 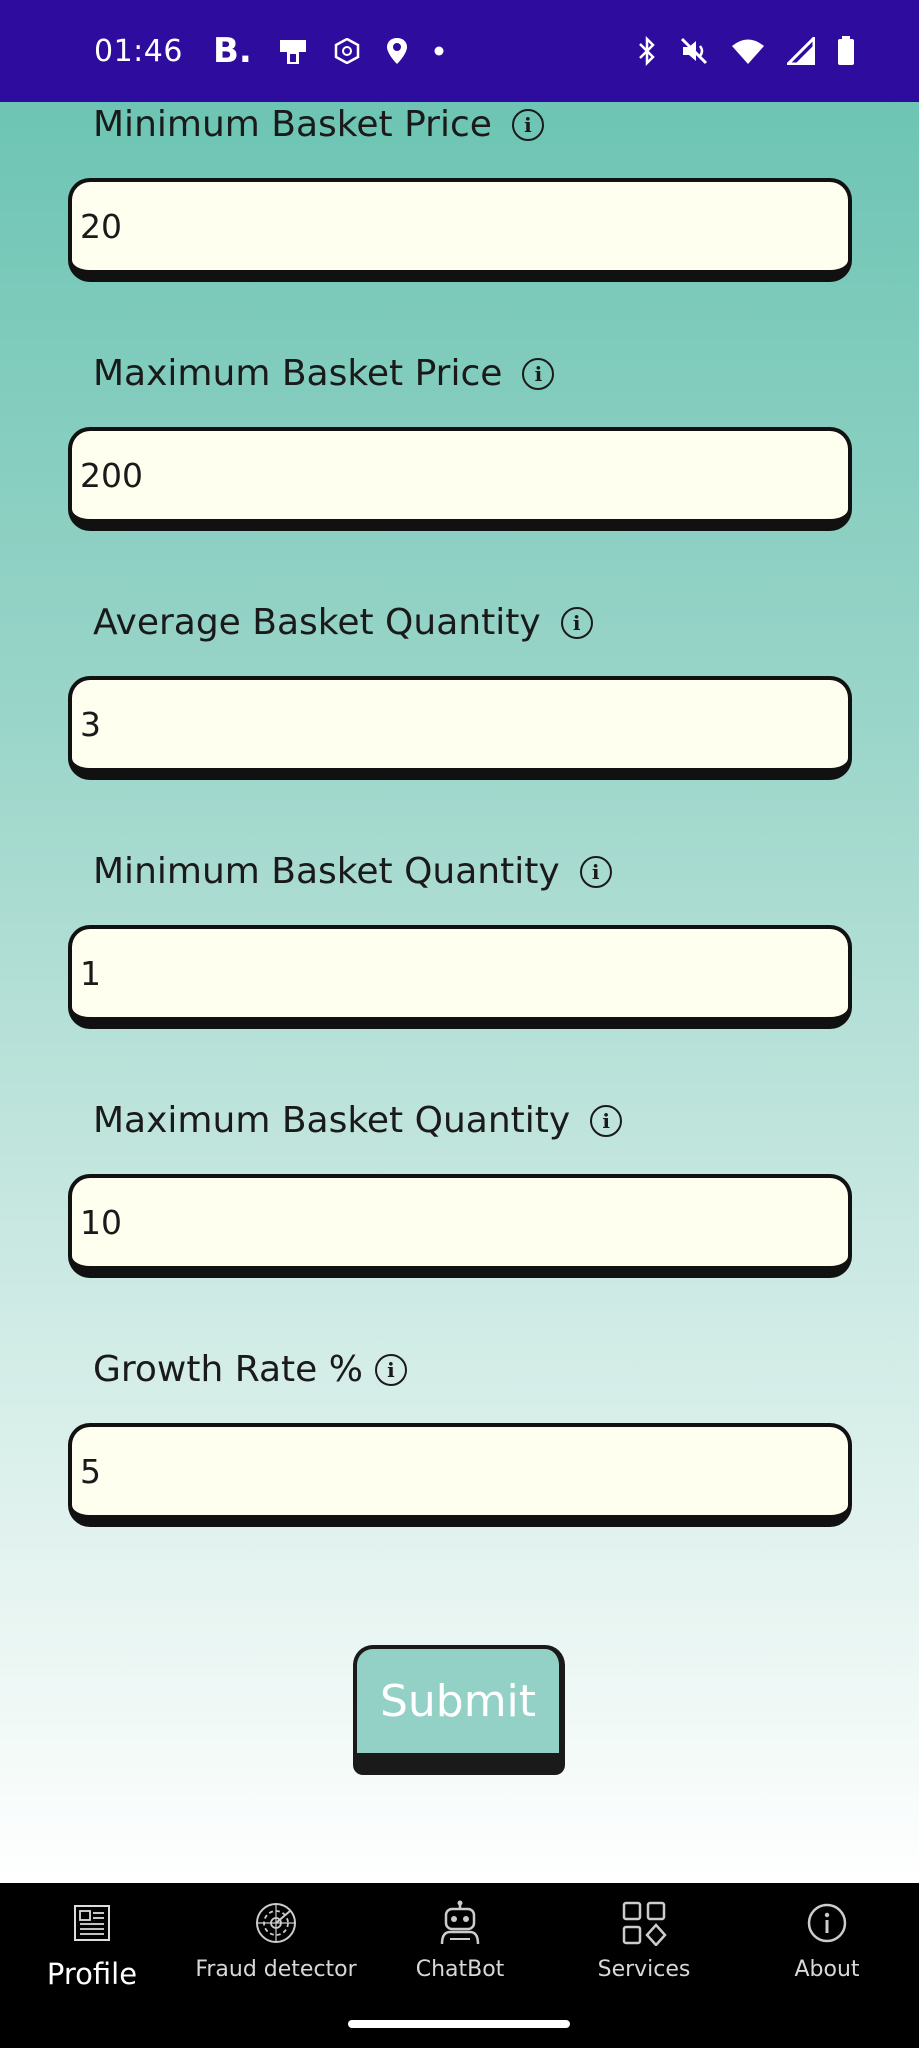 What do you see at coordinates (232, 51) in the screenshot?
I see `booking-icon: B.` at bounding box center [232, 51].